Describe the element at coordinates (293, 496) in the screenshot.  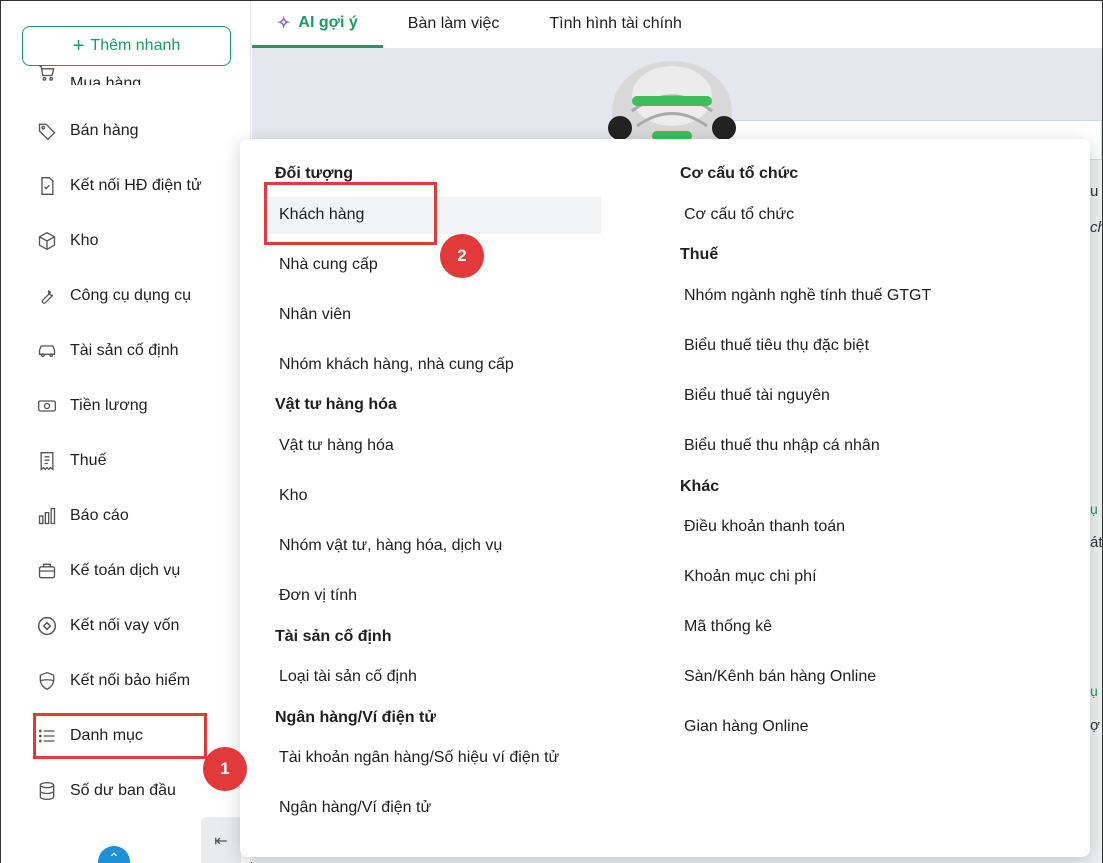
I see `menu-link-kho: Kho` at that location.